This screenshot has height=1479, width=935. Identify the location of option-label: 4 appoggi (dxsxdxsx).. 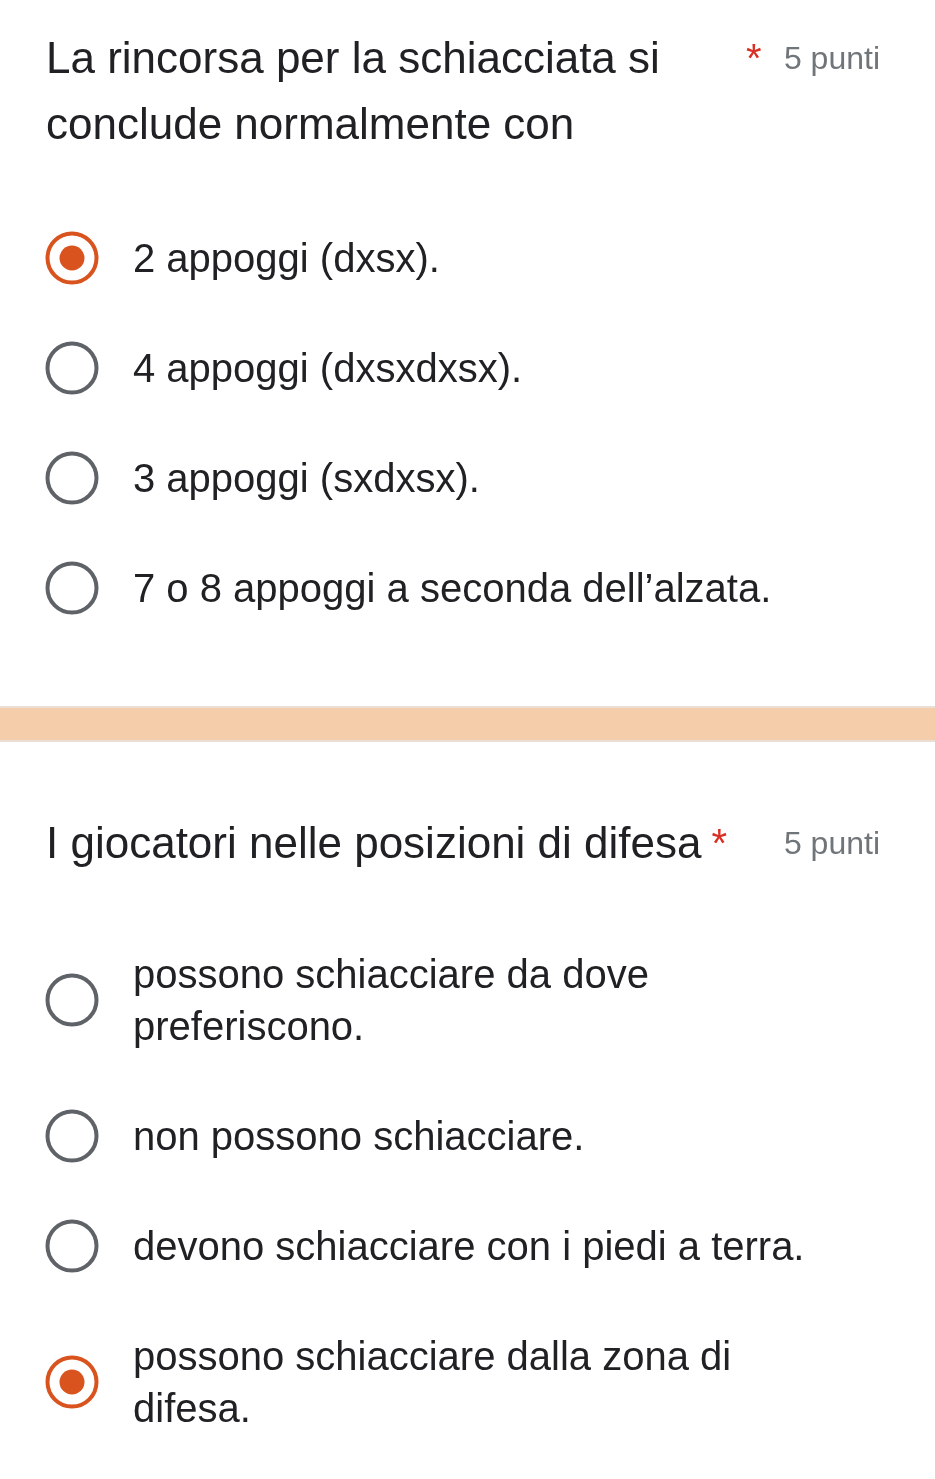
(328, 368).